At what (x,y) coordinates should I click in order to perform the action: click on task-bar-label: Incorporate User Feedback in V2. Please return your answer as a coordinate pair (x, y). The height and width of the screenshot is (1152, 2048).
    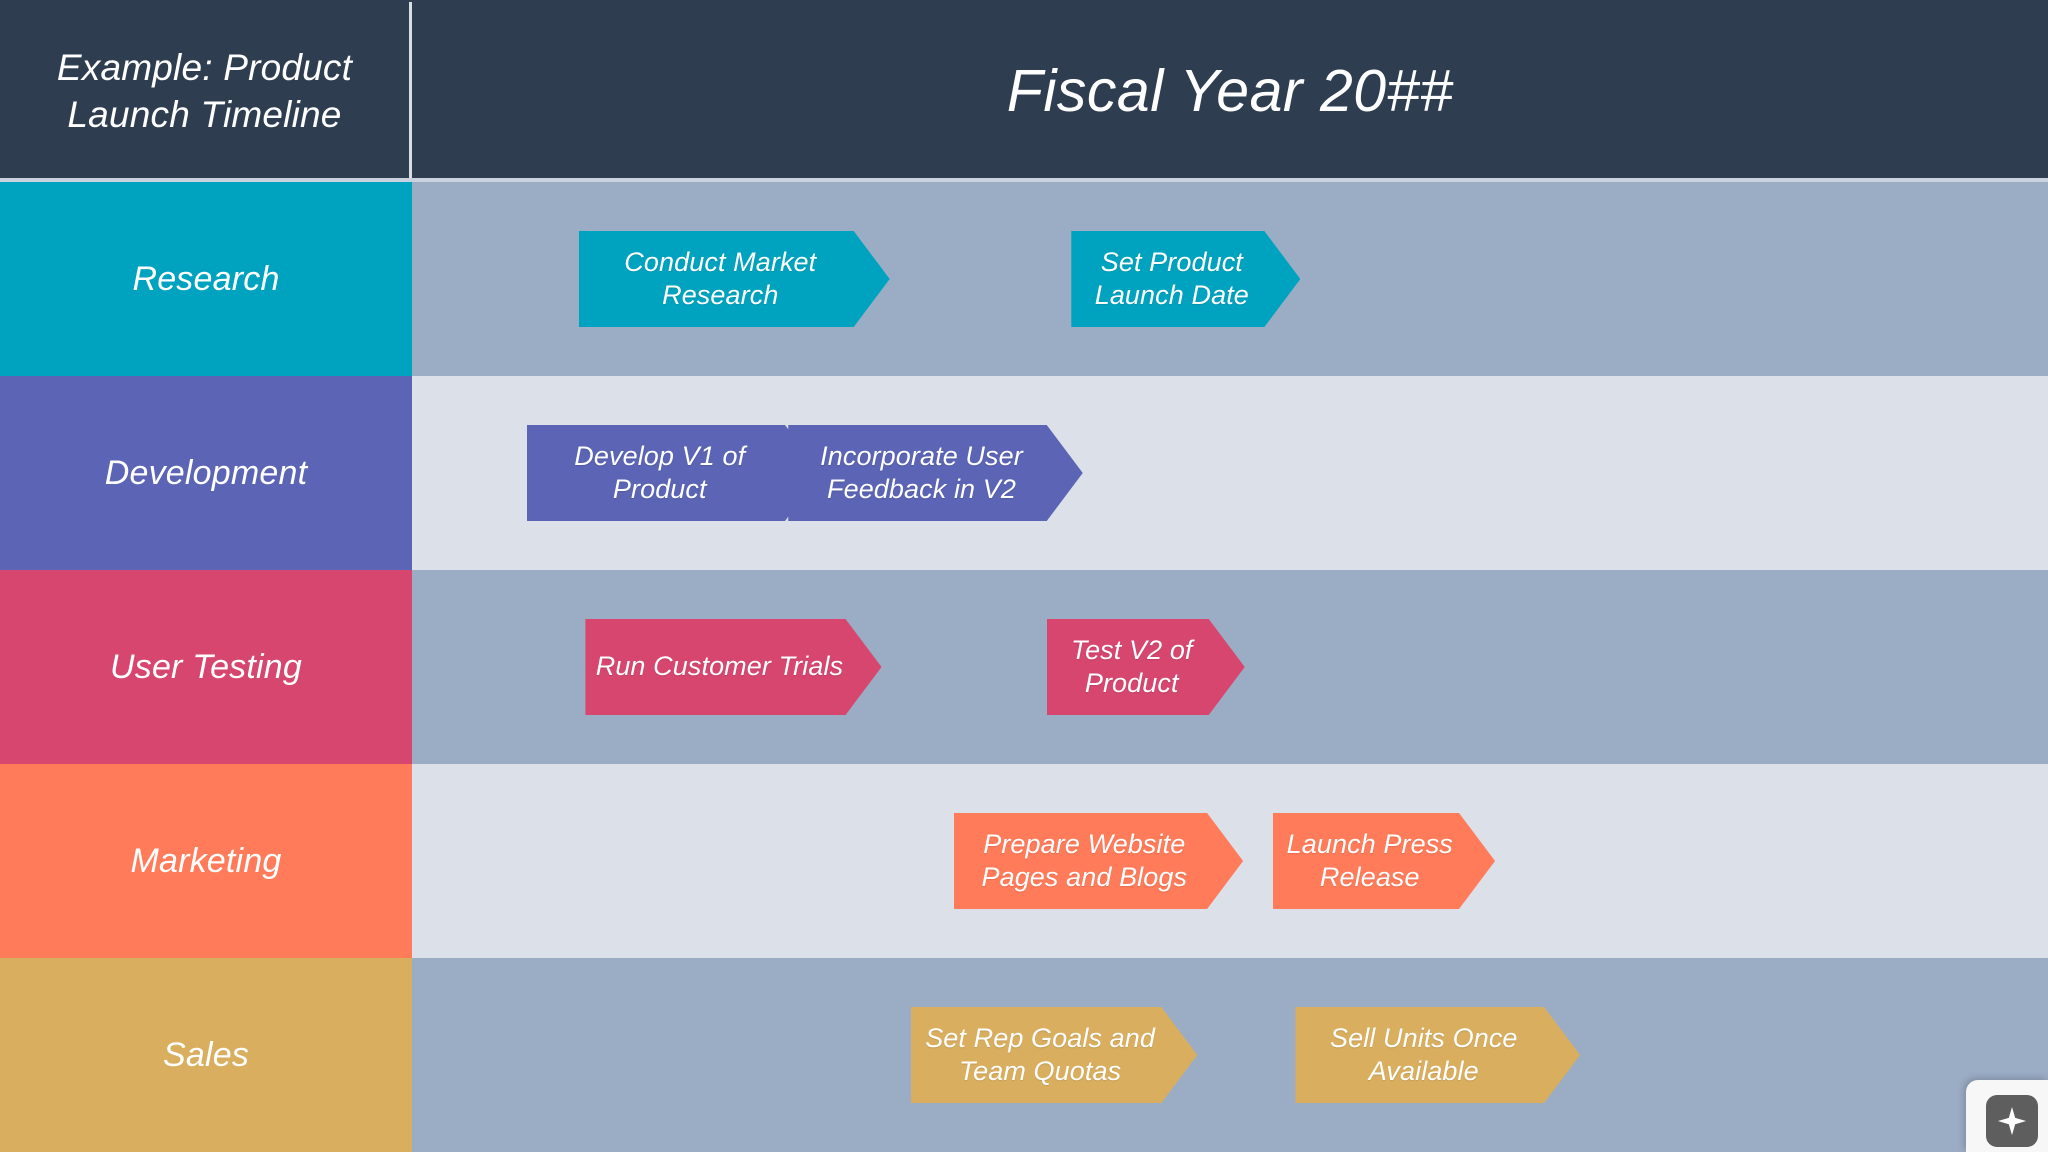
    Looking at the image, I should click on (921, 472).